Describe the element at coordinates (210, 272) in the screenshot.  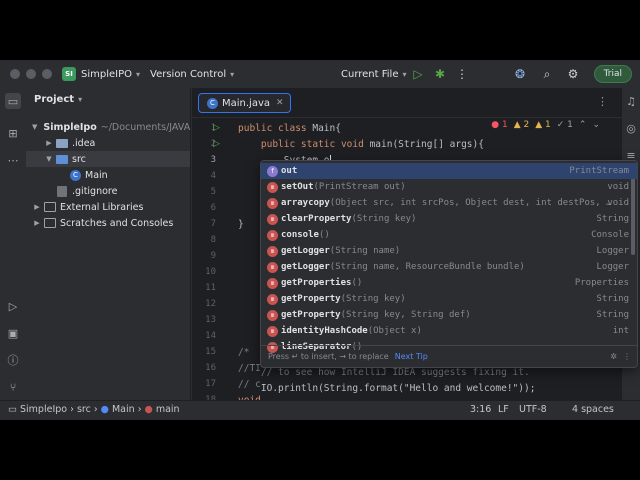
I see `line-number: 10` at that location.